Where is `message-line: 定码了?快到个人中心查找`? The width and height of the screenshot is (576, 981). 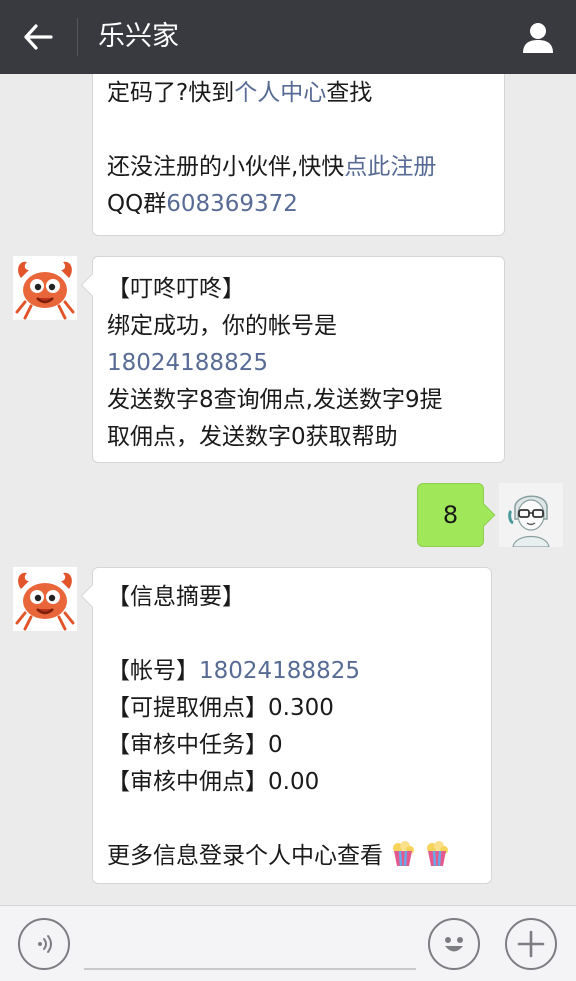 message-line: 定码了?快到个人中心查找 is located at coordinates (298, 93).